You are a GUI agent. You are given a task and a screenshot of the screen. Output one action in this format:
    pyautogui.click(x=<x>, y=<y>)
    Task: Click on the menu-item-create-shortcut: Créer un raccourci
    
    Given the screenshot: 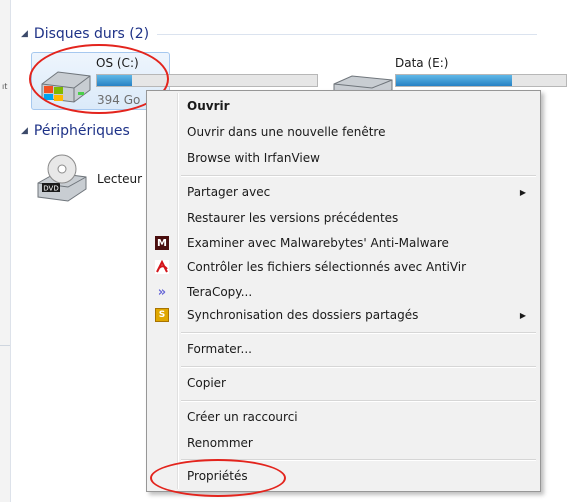 What is the action you would take?
    pyautogui.click(x=343, y=417)
    